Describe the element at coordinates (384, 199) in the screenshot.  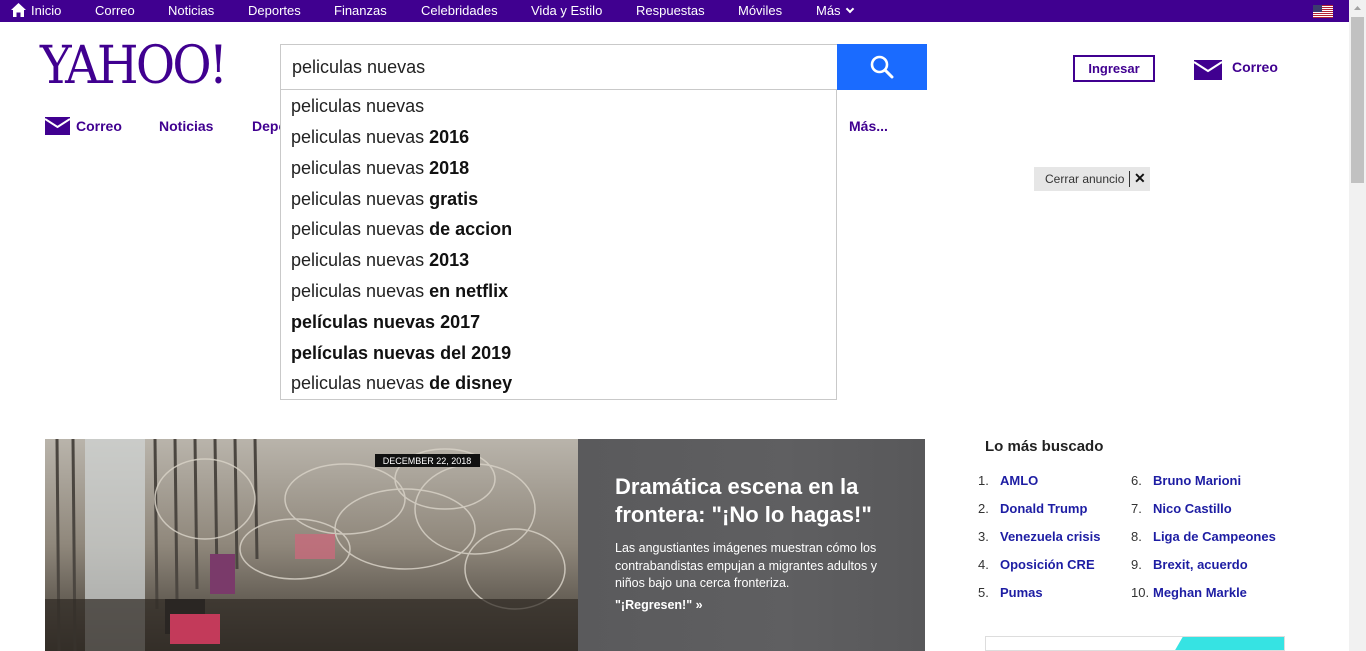
I see `suggestion-item: peliculas nuevas gratis` at that location.